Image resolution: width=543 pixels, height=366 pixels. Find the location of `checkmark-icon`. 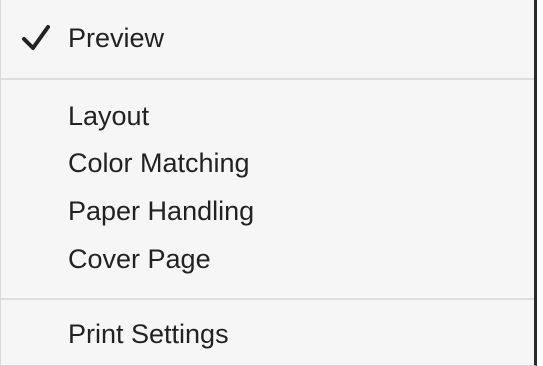

checkmark-icon is located at coordinates (36, 37).